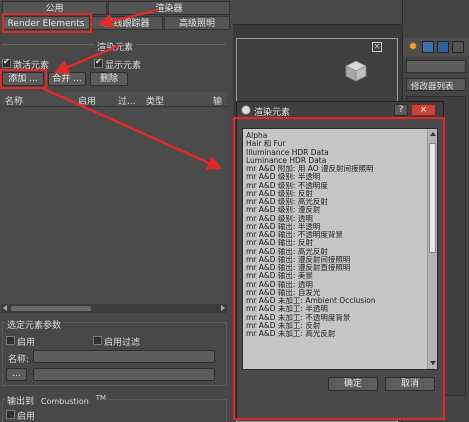 The width and height of the screenshot is (469, 422). I want to click on name-field, so click(124, 356).